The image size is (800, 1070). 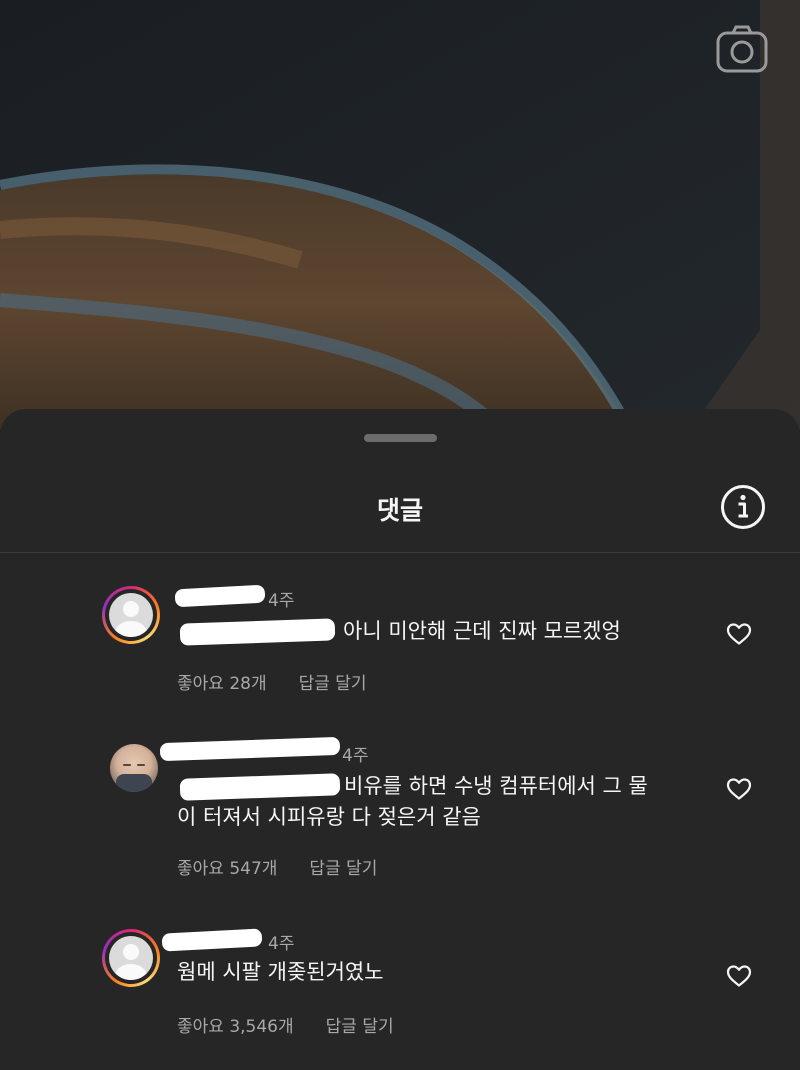 What do you see at coordinates (222, 684) in the screenshot?
I see `like-count: 좋아요 28개` at bounding box center [222, 684].